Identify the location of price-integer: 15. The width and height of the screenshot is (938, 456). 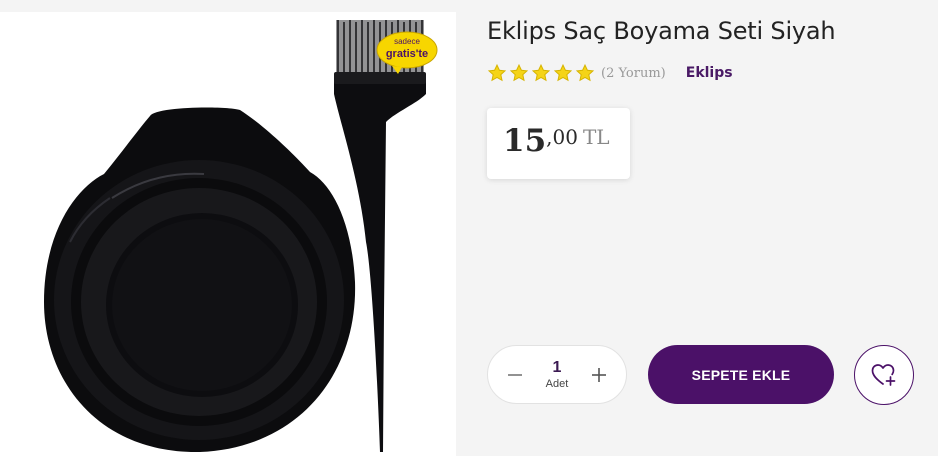
(525, 141).